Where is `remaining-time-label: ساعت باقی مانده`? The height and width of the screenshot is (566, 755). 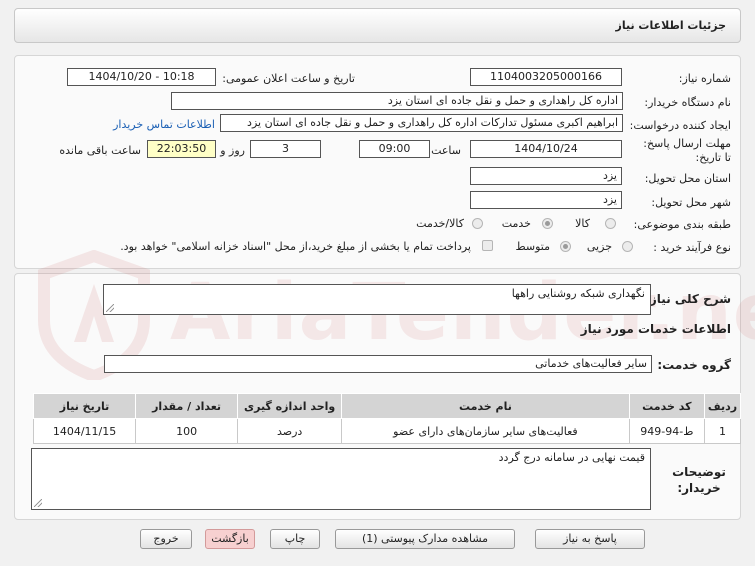 remaining-time-label: ساعت باقی مانده is located at coordinates (100, 150).